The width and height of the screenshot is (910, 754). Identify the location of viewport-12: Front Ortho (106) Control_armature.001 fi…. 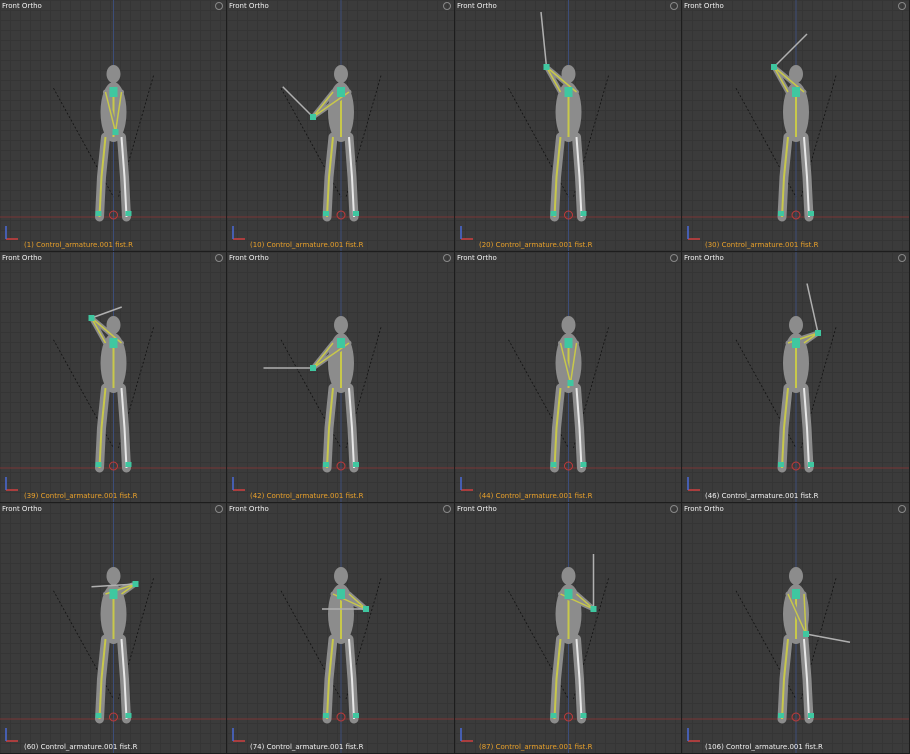
(796, 628).